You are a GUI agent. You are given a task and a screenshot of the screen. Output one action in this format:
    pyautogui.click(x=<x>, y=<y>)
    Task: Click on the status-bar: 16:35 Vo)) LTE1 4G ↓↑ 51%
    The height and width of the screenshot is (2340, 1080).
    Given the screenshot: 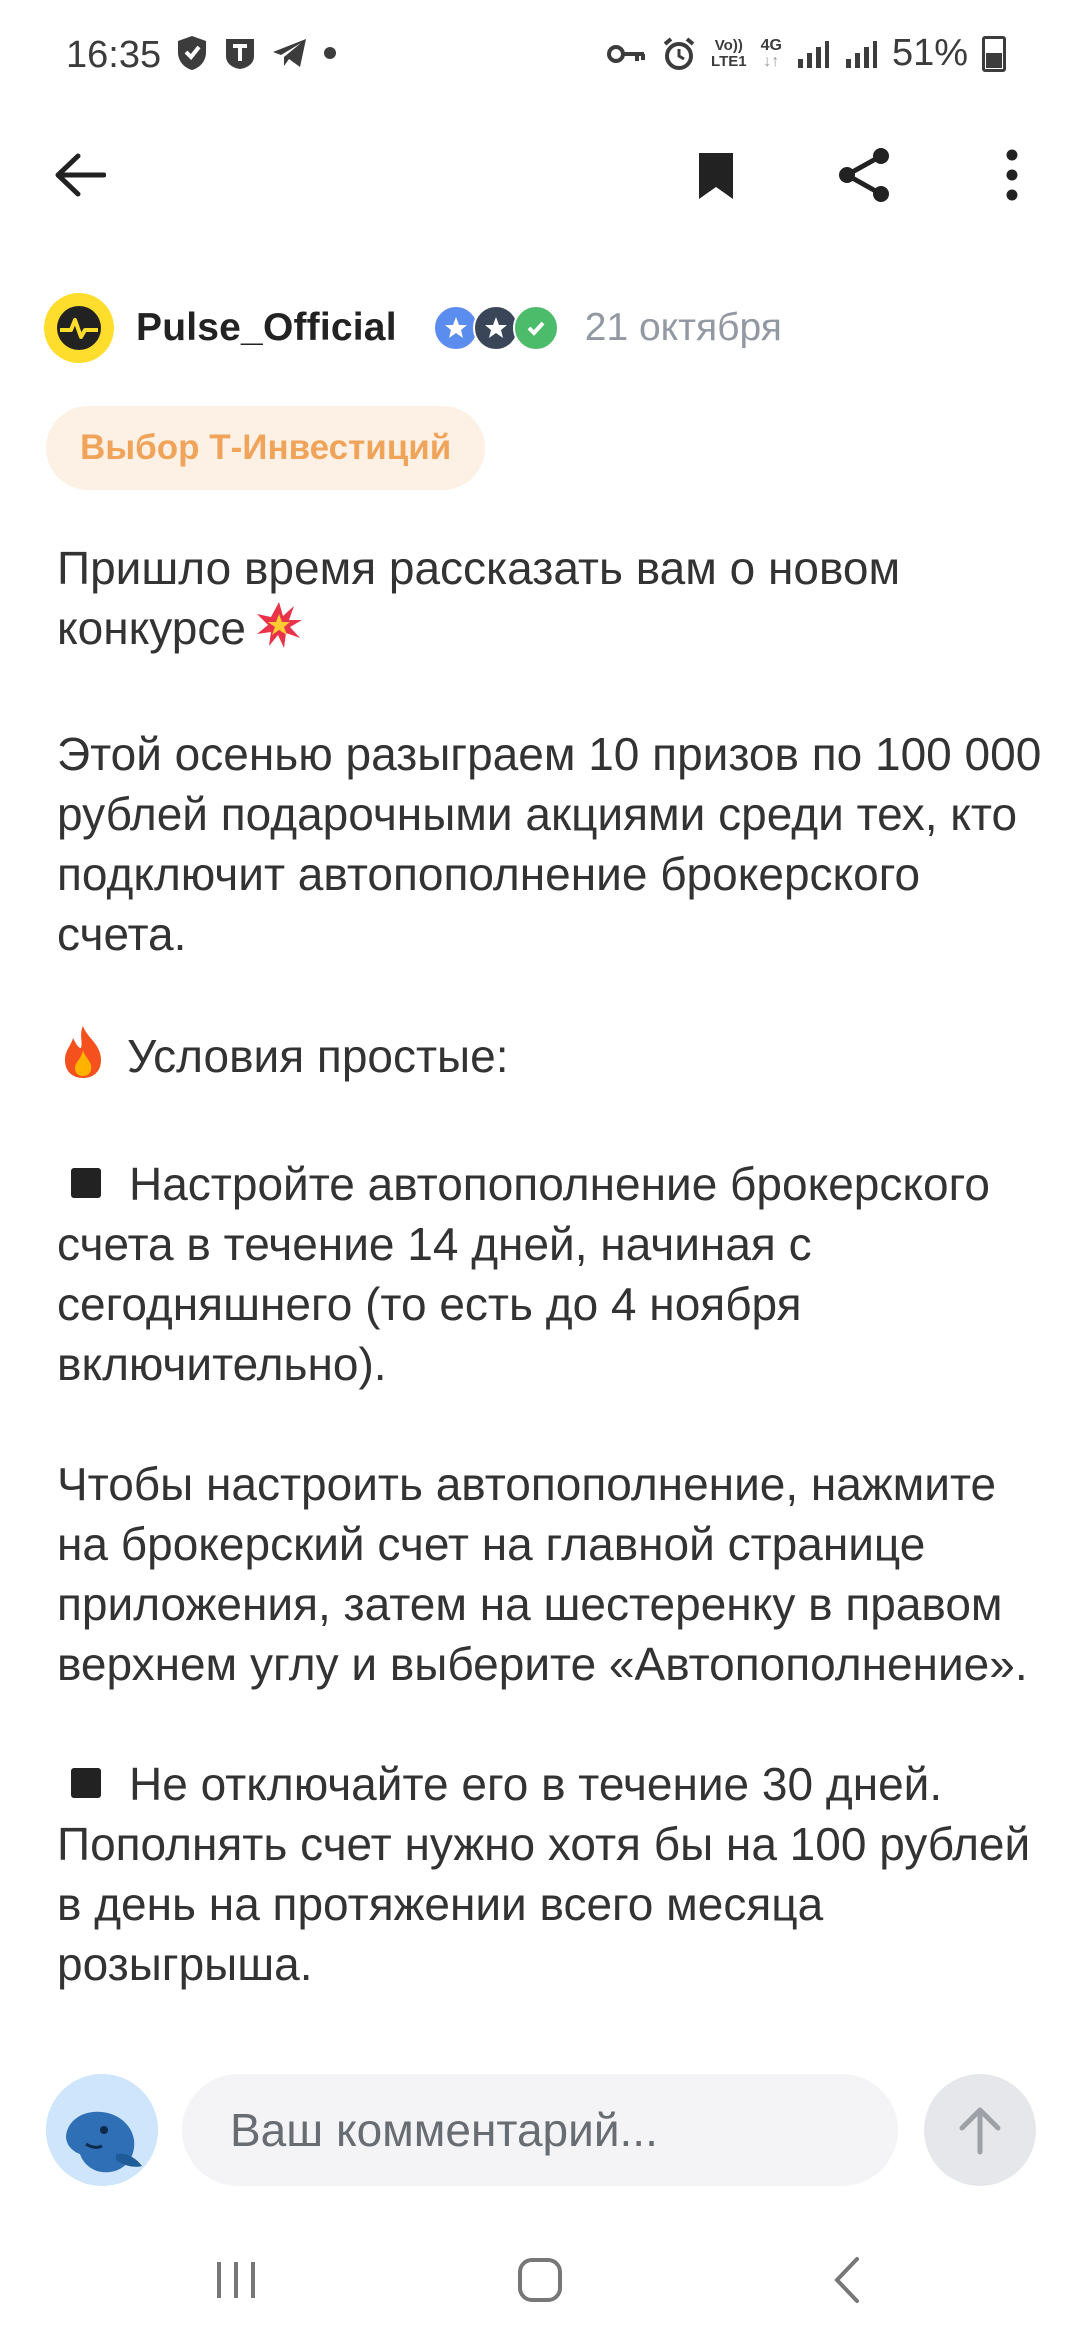 What is the action you would take?
    pyautogui.click(x=540, y=55)
    